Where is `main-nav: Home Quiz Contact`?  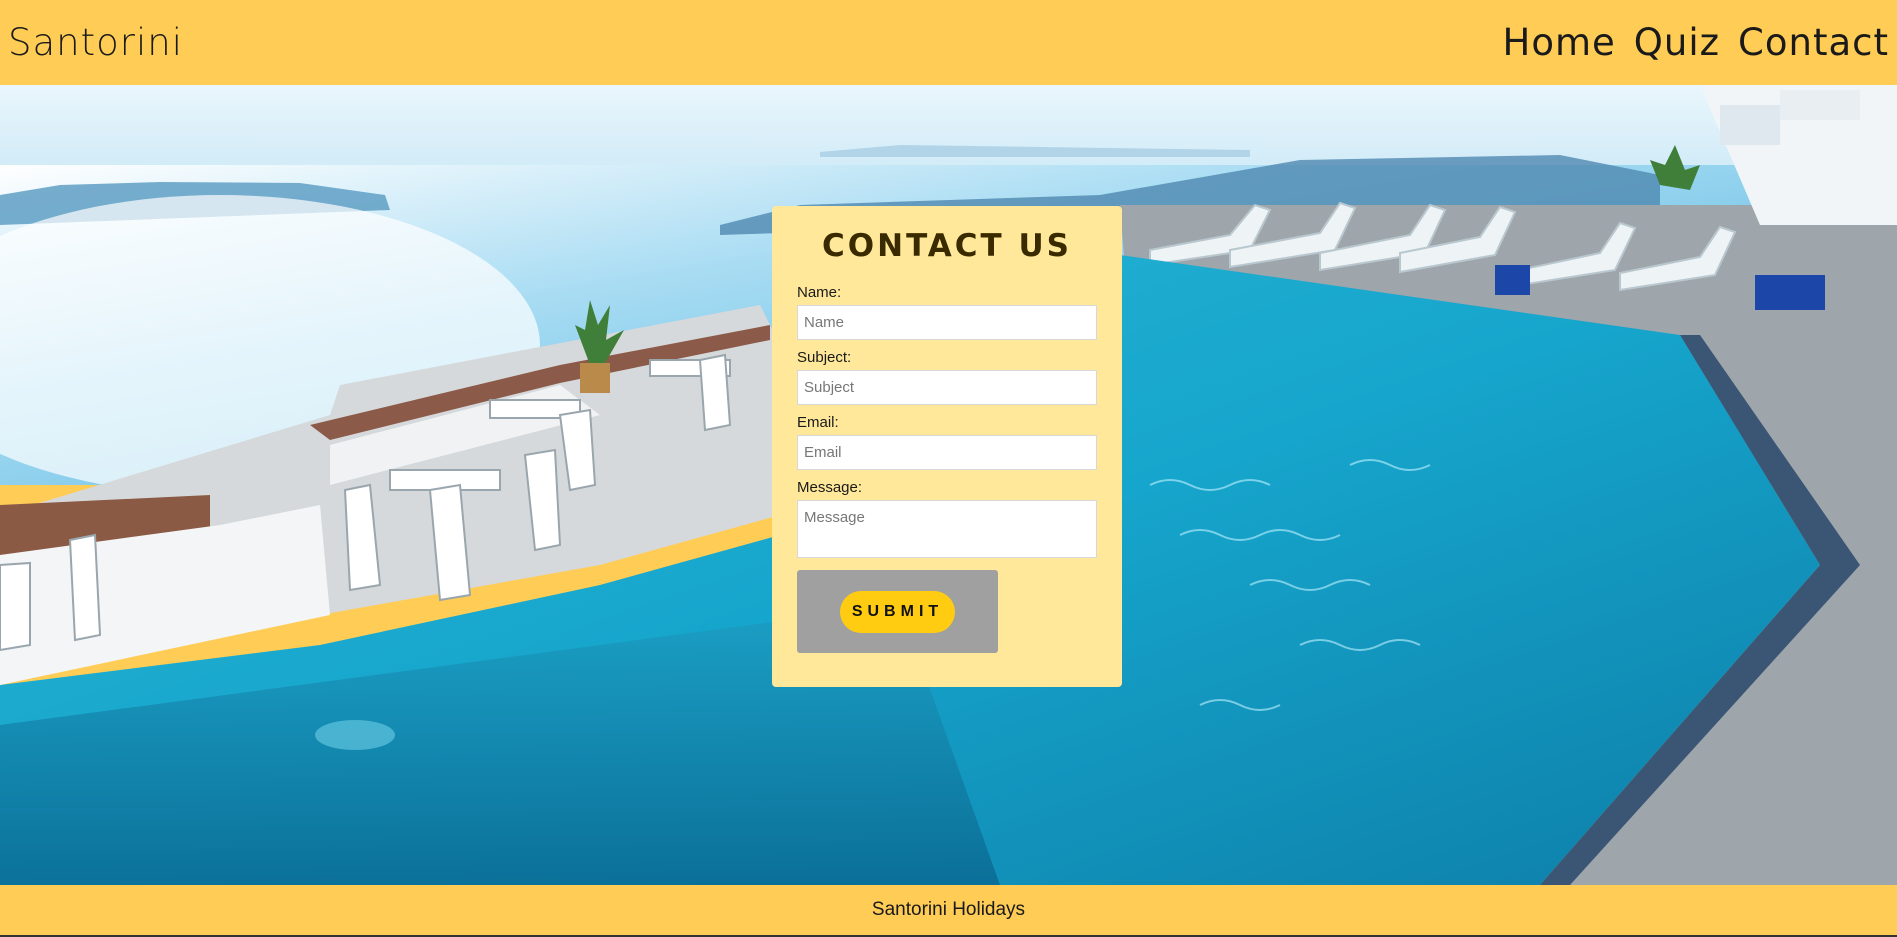
main-nav: Home Quiz Contact is located at coordinates (1696, 42).